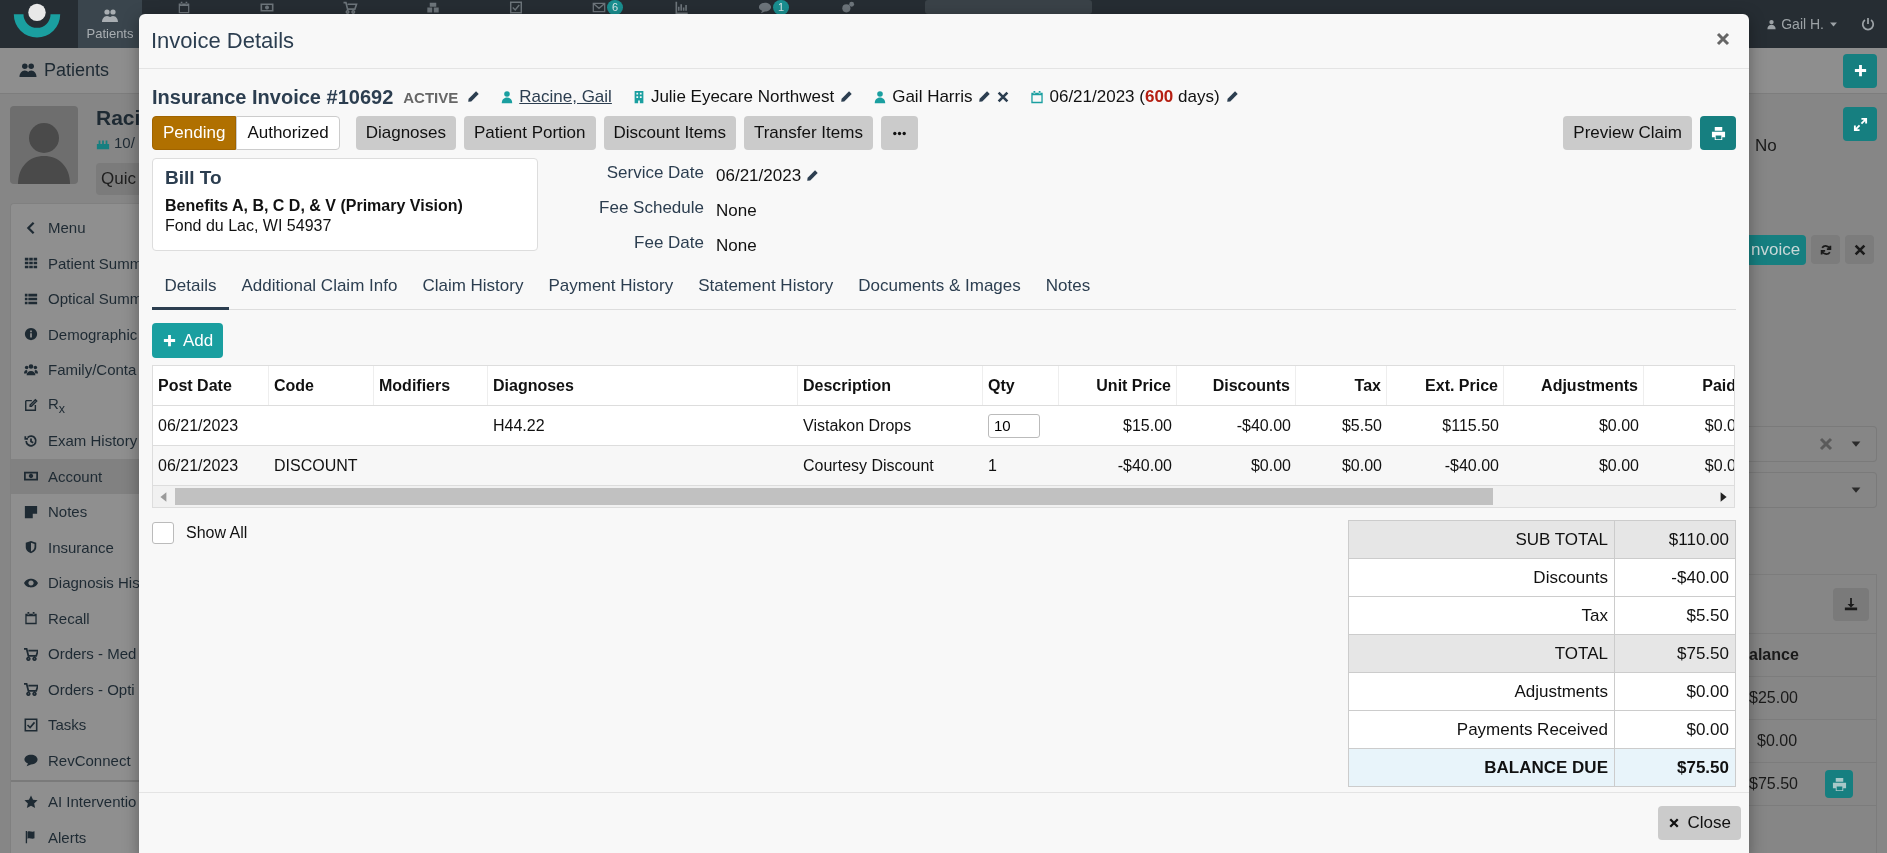  I want to click on tab: Additional Claim Info, so click(319, 288).